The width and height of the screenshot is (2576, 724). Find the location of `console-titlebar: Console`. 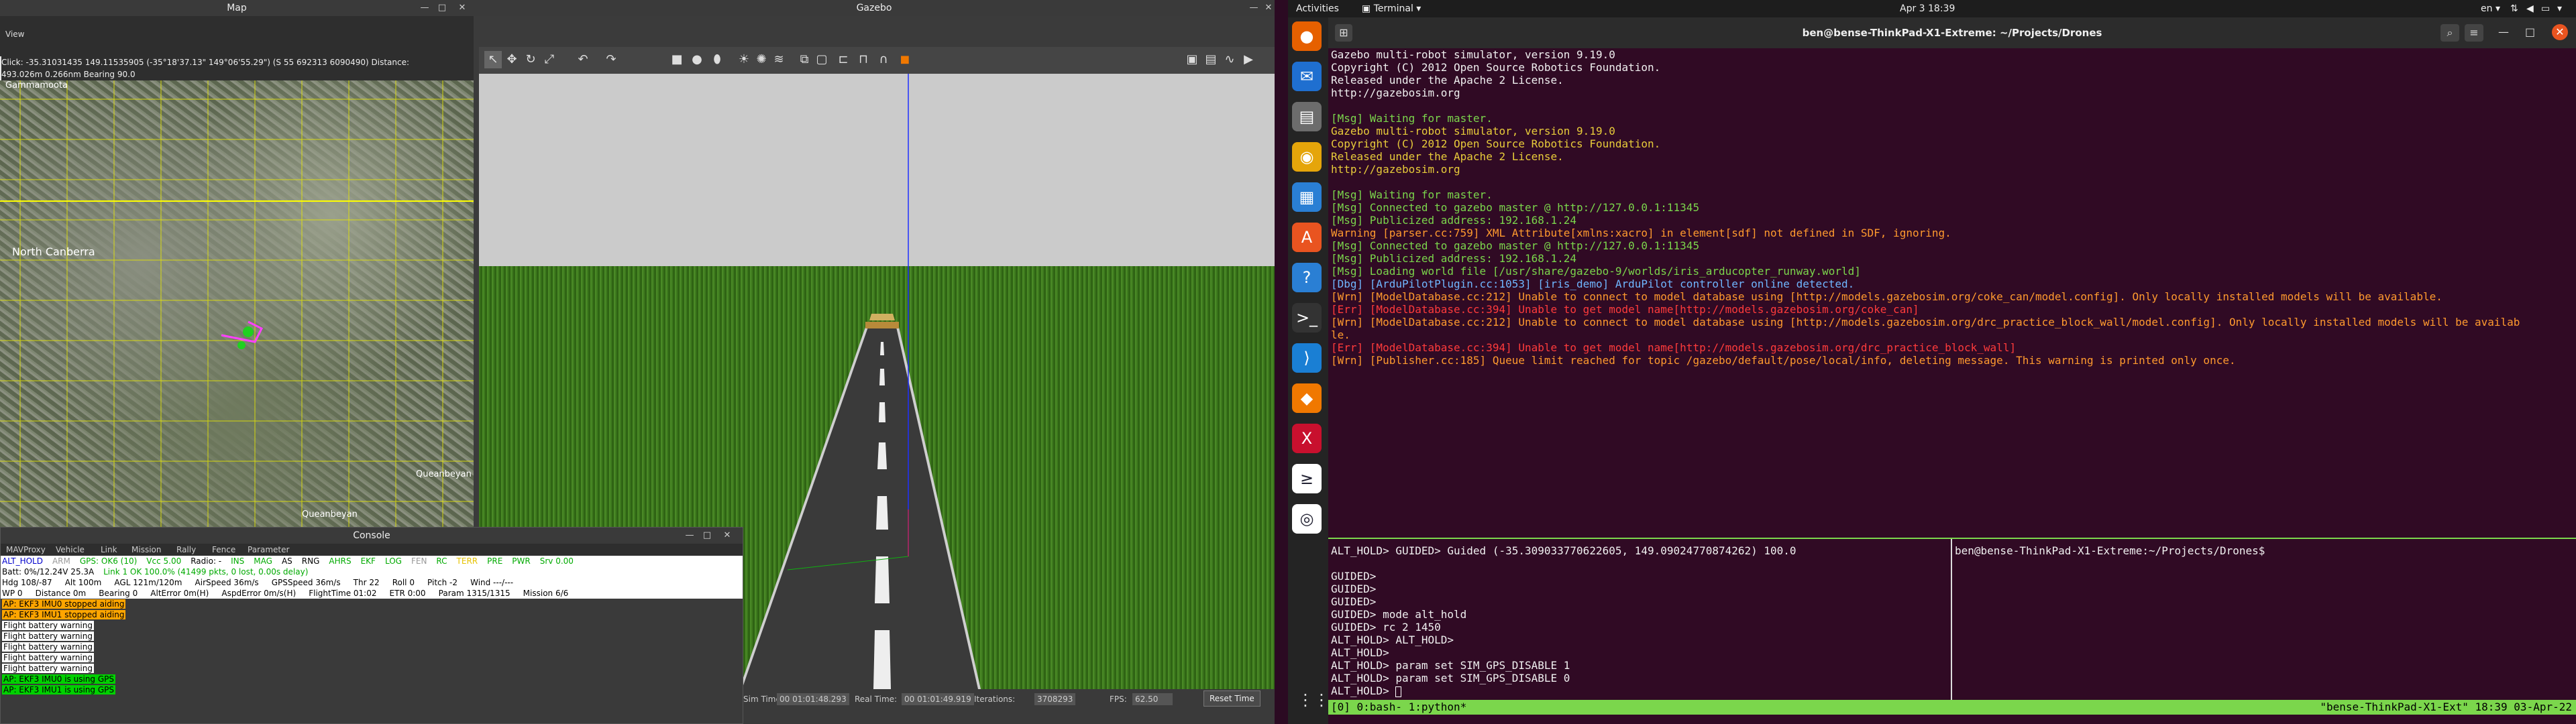

console-titlebar: Console is located at coordinates (372, 536).